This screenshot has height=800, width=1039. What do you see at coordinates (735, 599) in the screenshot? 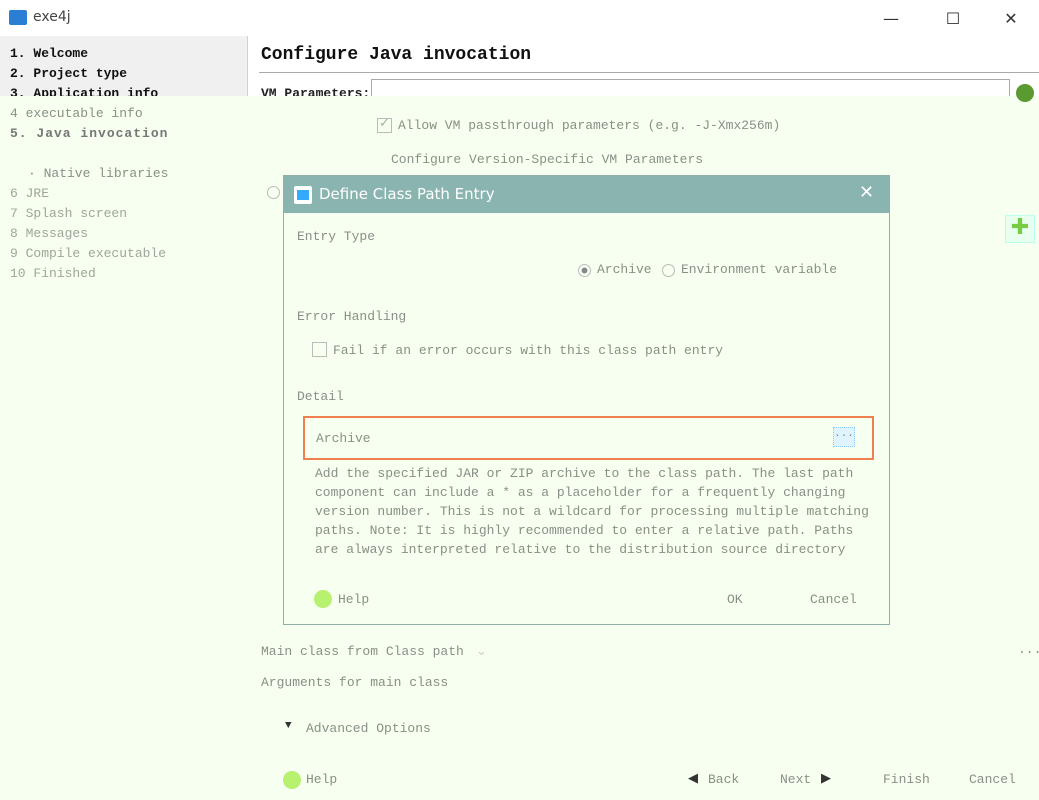
I see `dialog-ok-button: OK` at bounding box center [735, 599].